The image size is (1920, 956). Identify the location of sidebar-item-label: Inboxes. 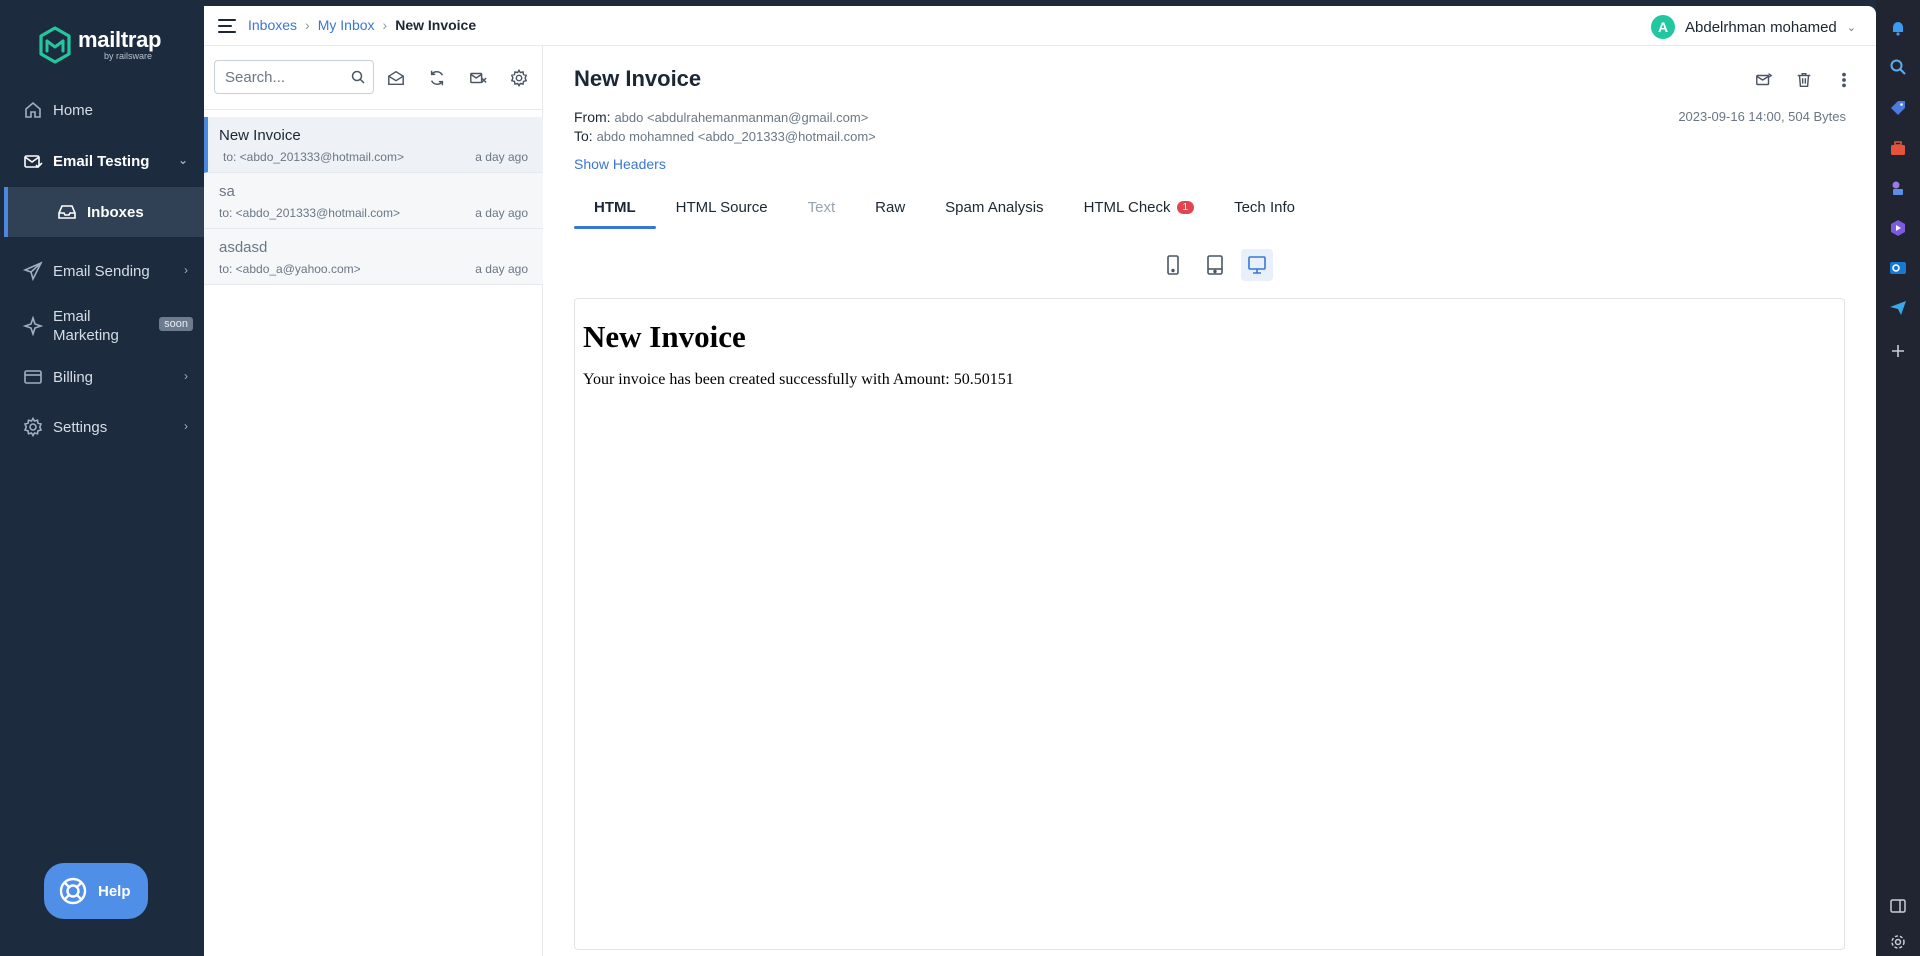
(115, 212).